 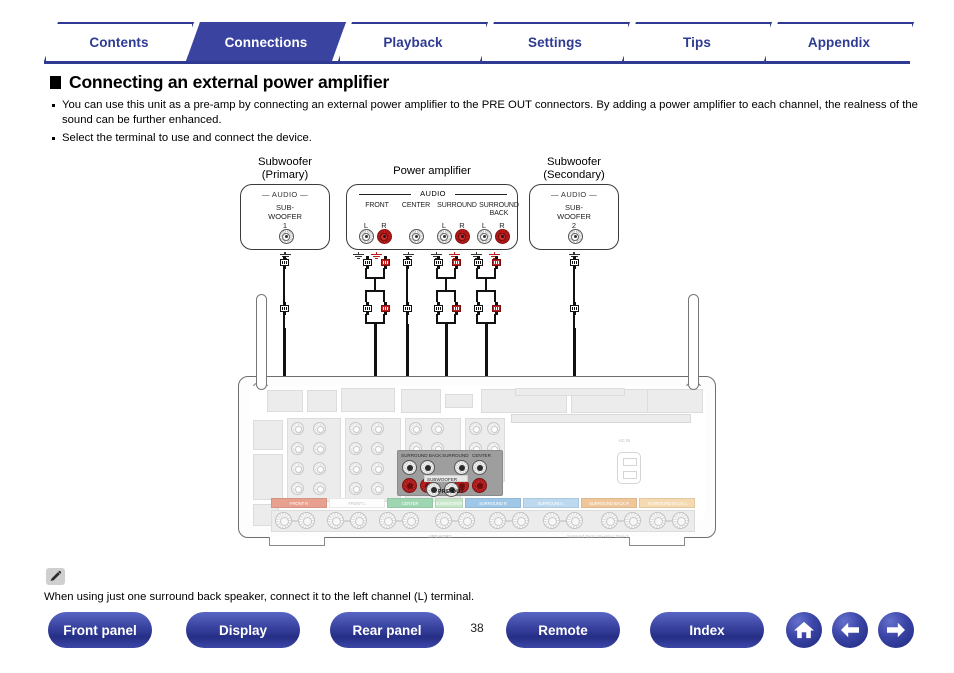 I want to click on power-amplifier-audio-rule: AUDIO, so click(x=433, y=193).